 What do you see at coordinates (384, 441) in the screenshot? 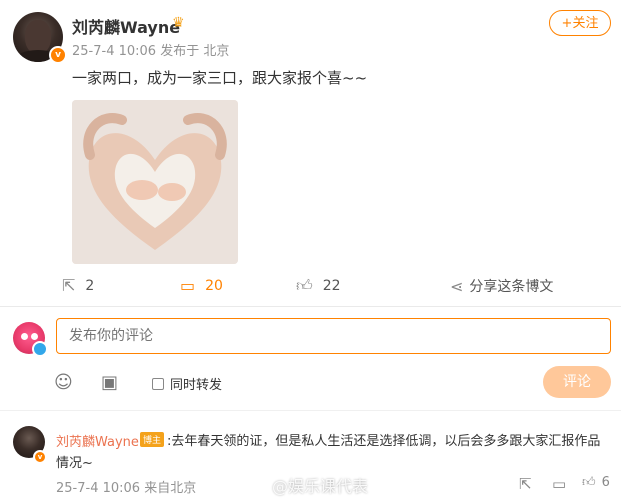
I see `comment-text: :去年春天领的证，但是私人生活还是选择低调，以后会多多跟大家汇报作品` at bounding box center [384, 441].